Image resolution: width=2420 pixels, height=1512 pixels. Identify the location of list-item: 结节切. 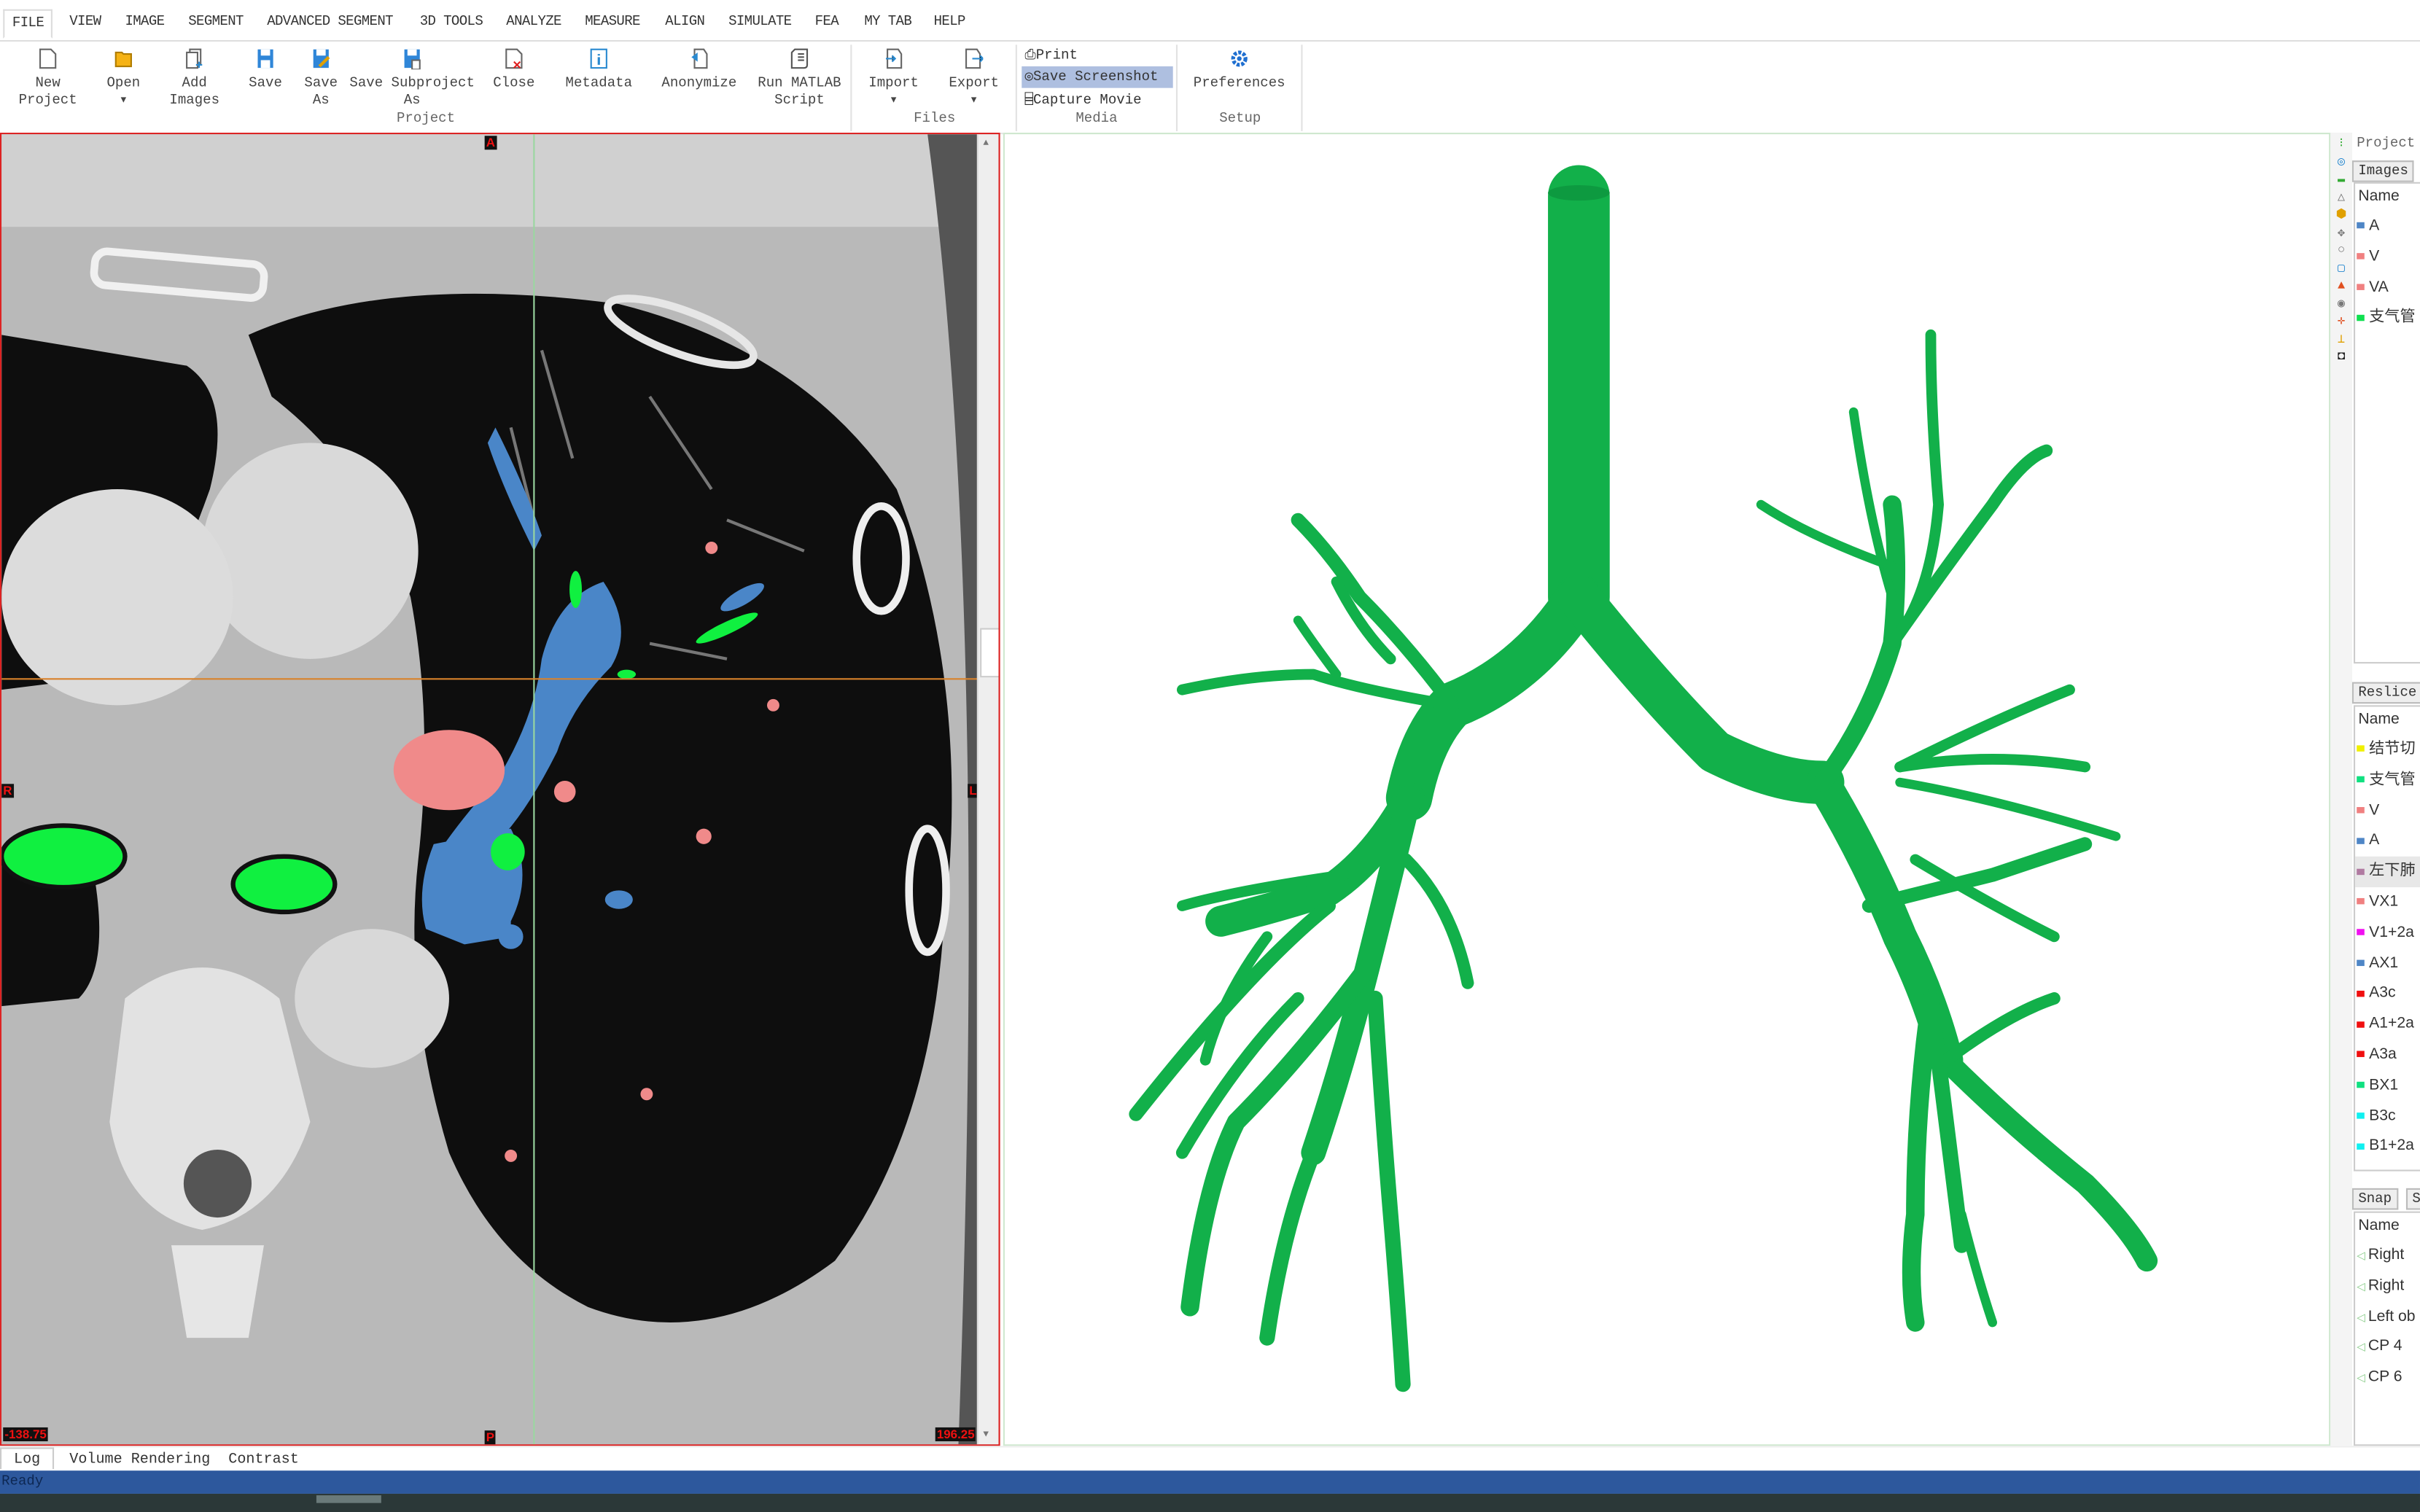
(2388, 750).